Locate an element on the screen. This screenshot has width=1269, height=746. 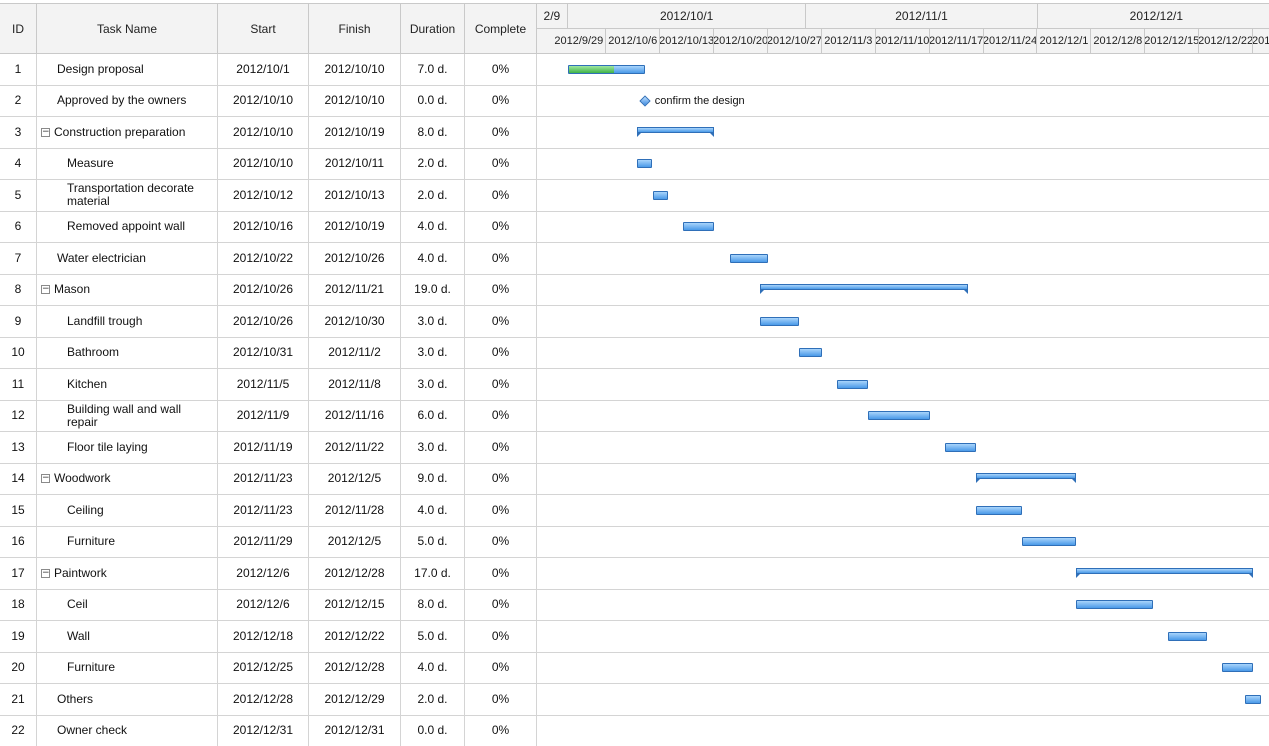
task-name-text: Transportation decorate material is located at coordinates (130, 195).